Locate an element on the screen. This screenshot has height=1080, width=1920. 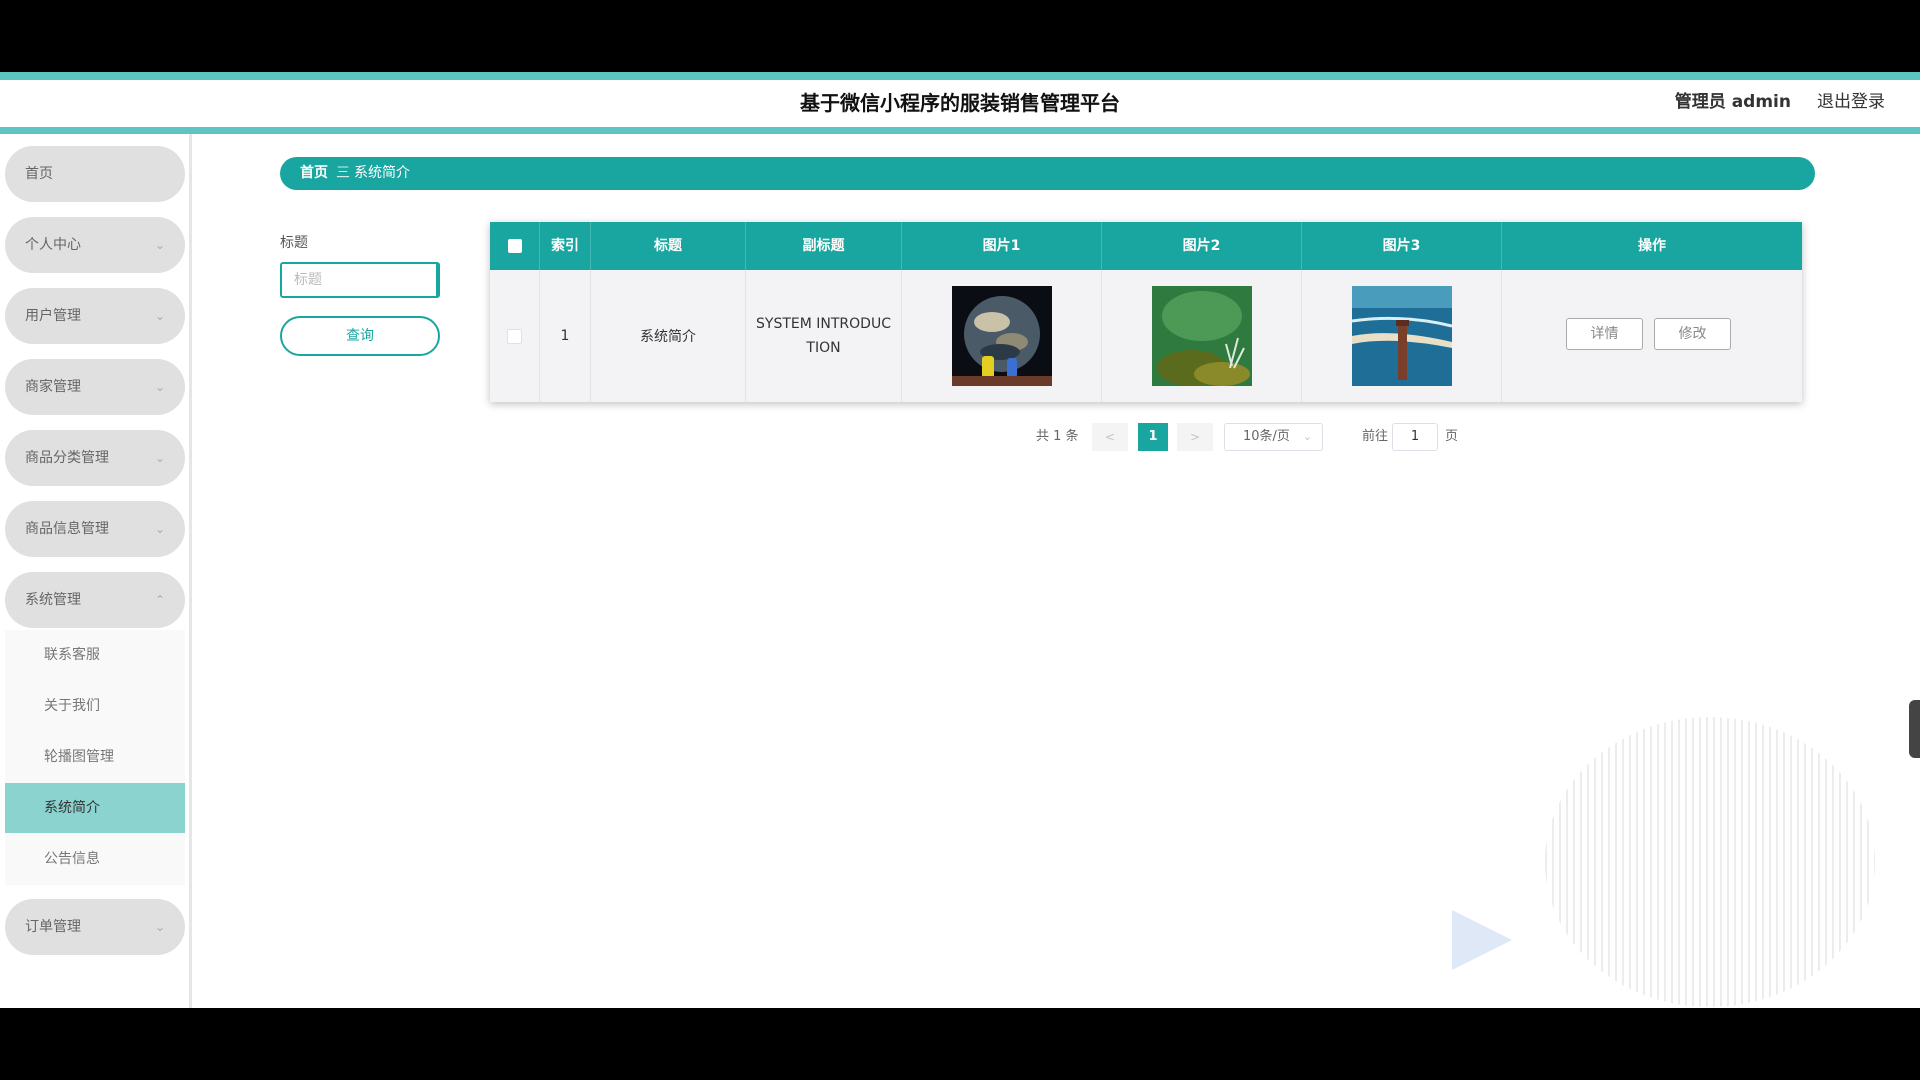
table-cell-index: 1 is located at coordinates (565, 336).